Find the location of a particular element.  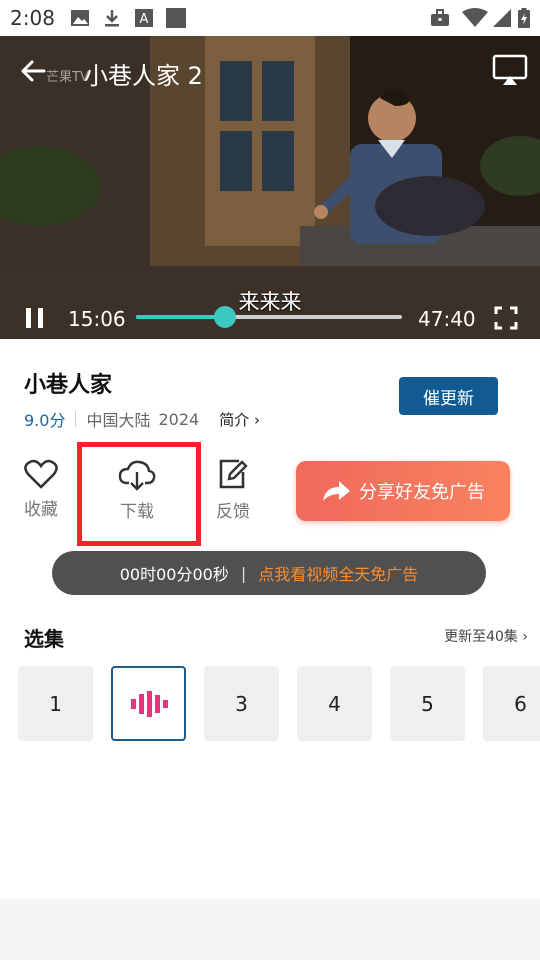

status-time: 2:08 is located at coordinates (32, 18).